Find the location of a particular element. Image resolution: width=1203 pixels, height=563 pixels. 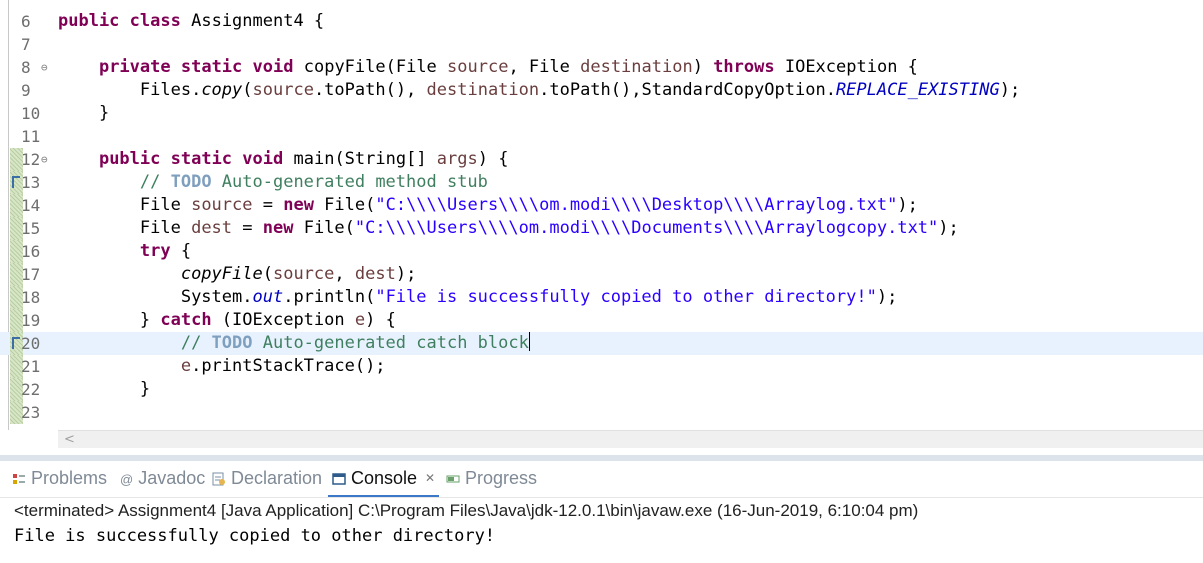

line-number: 9 is located at coordinates (26, 90).